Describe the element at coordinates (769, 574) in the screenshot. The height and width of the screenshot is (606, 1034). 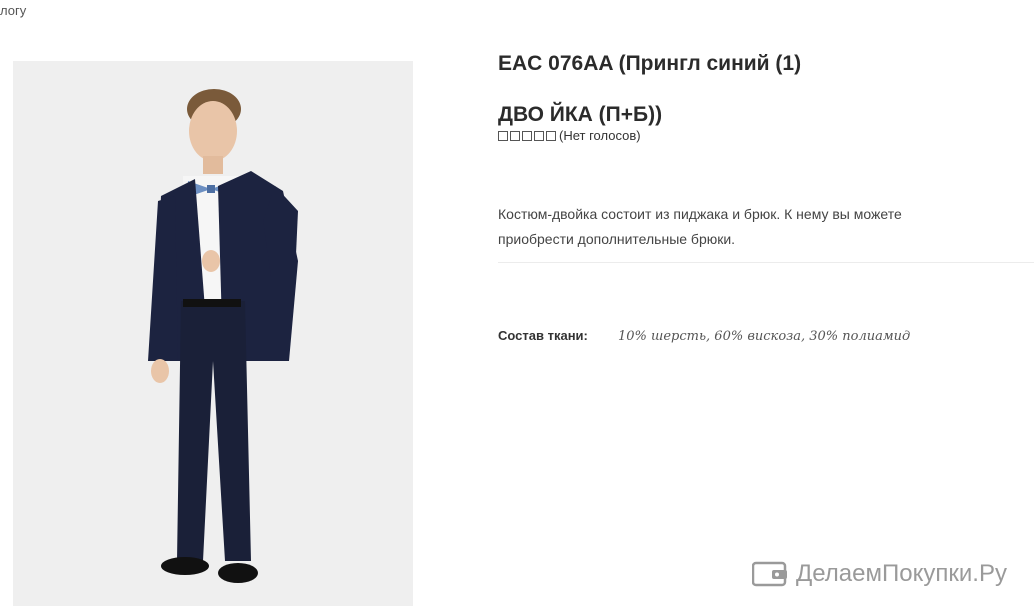
I see `wallet-icon` at that location.